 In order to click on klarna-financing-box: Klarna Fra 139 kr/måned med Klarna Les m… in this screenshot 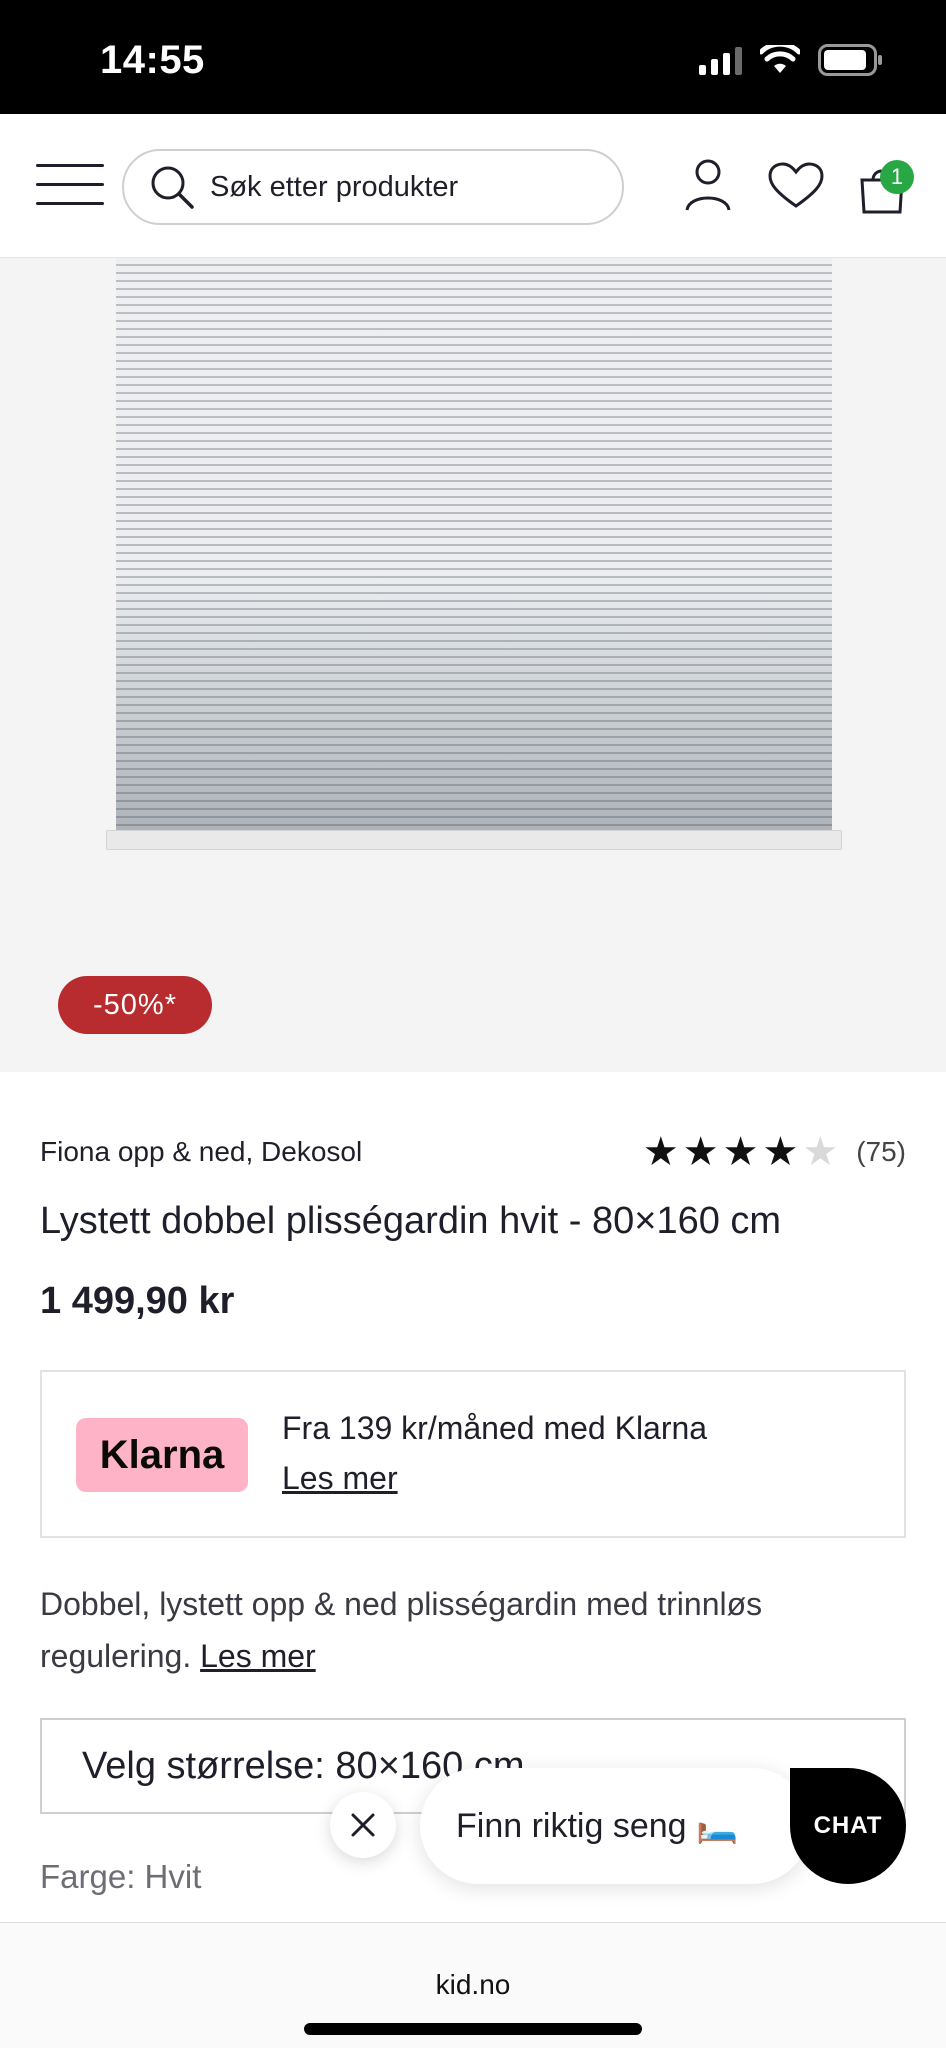, I will do `click(473, 1454)`.